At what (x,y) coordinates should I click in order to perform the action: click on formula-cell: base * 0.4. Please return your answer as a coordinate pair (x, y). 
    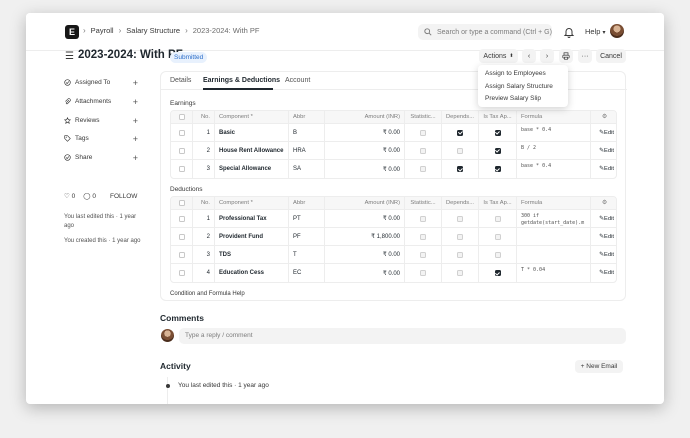
    Looking at the image, I should click on (554, 169).